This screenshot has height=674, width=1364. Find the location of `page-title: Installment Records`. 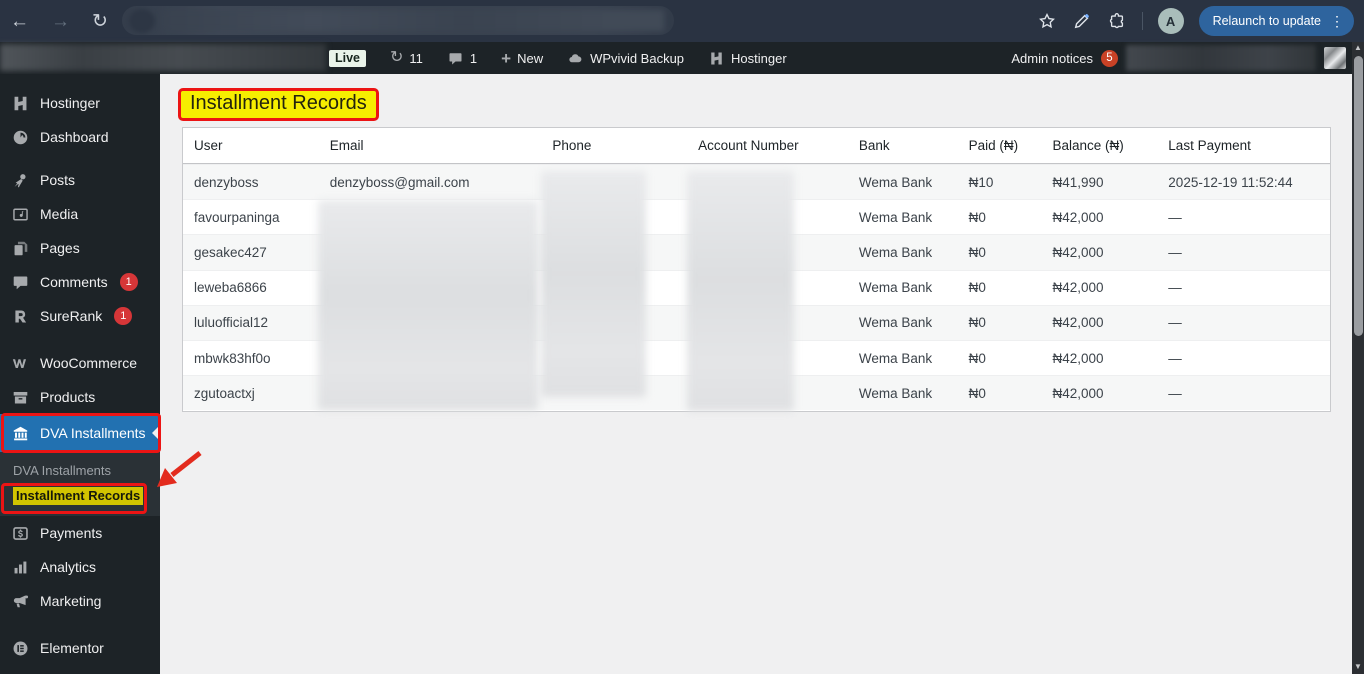

page-title: Installment Records is located at coordinates (278, 104).